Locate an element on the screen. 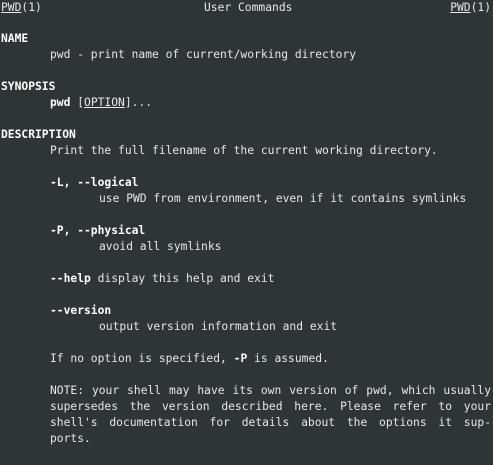  option-logical-flag: -L, --logical is located at coordinates (94, 182).